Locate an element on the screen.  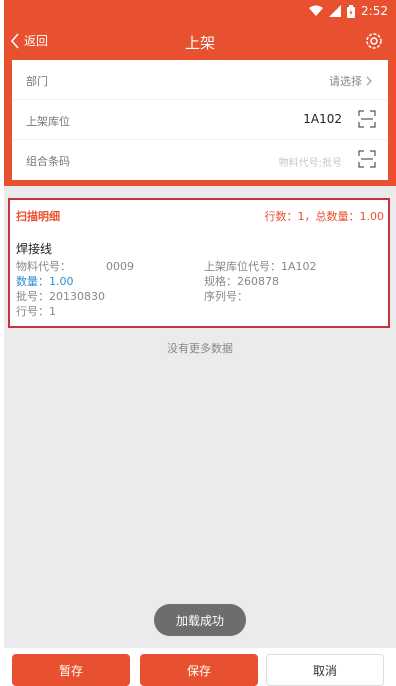
spec: 规格：260878 is located at coordinates (241, 281).